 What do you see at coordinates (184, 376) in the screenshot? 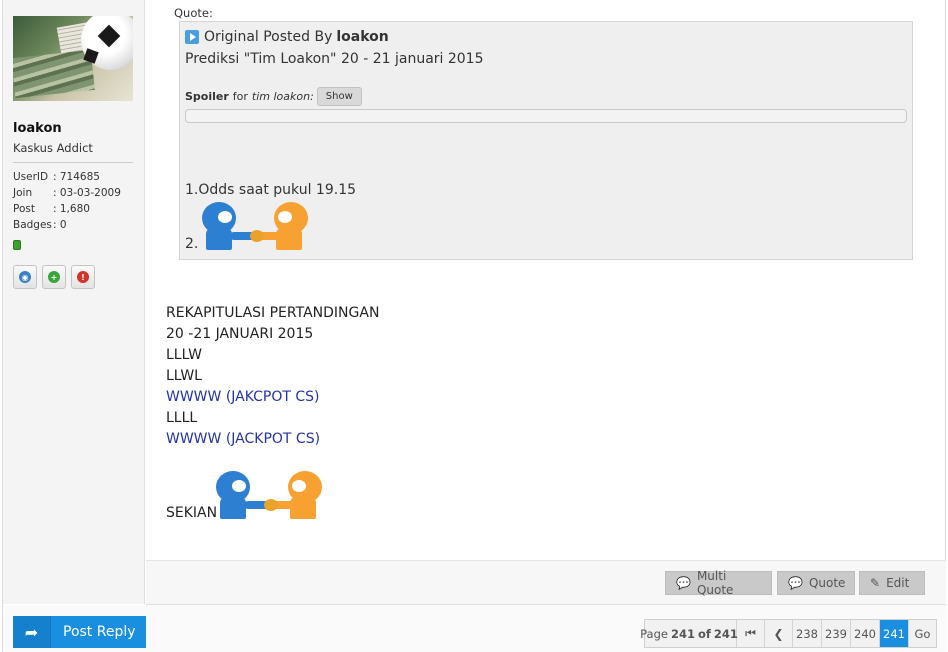
I see `body-line: LLWL` at bounding box center [184, 376].